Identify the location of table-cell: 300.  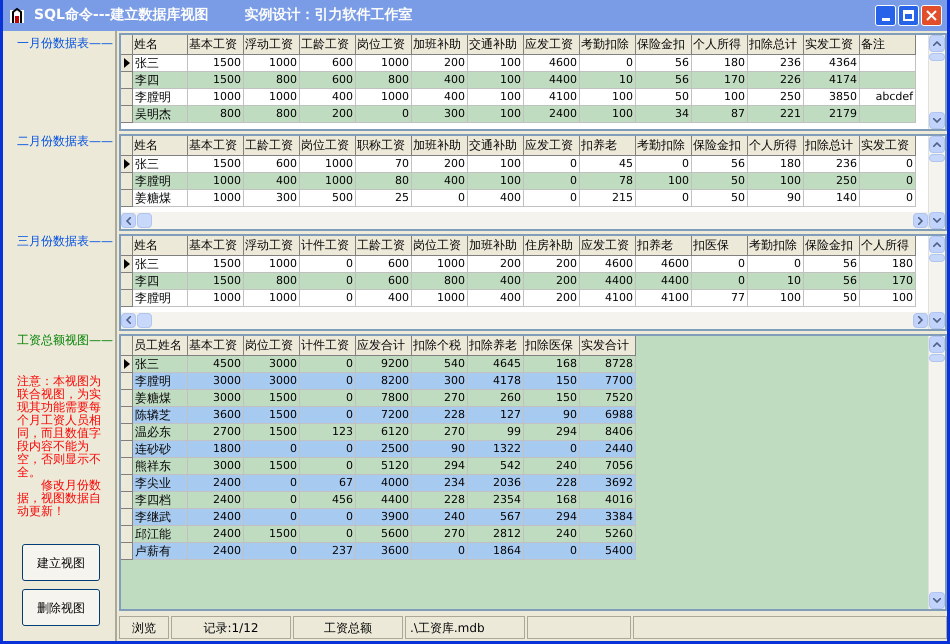
(272, 198).